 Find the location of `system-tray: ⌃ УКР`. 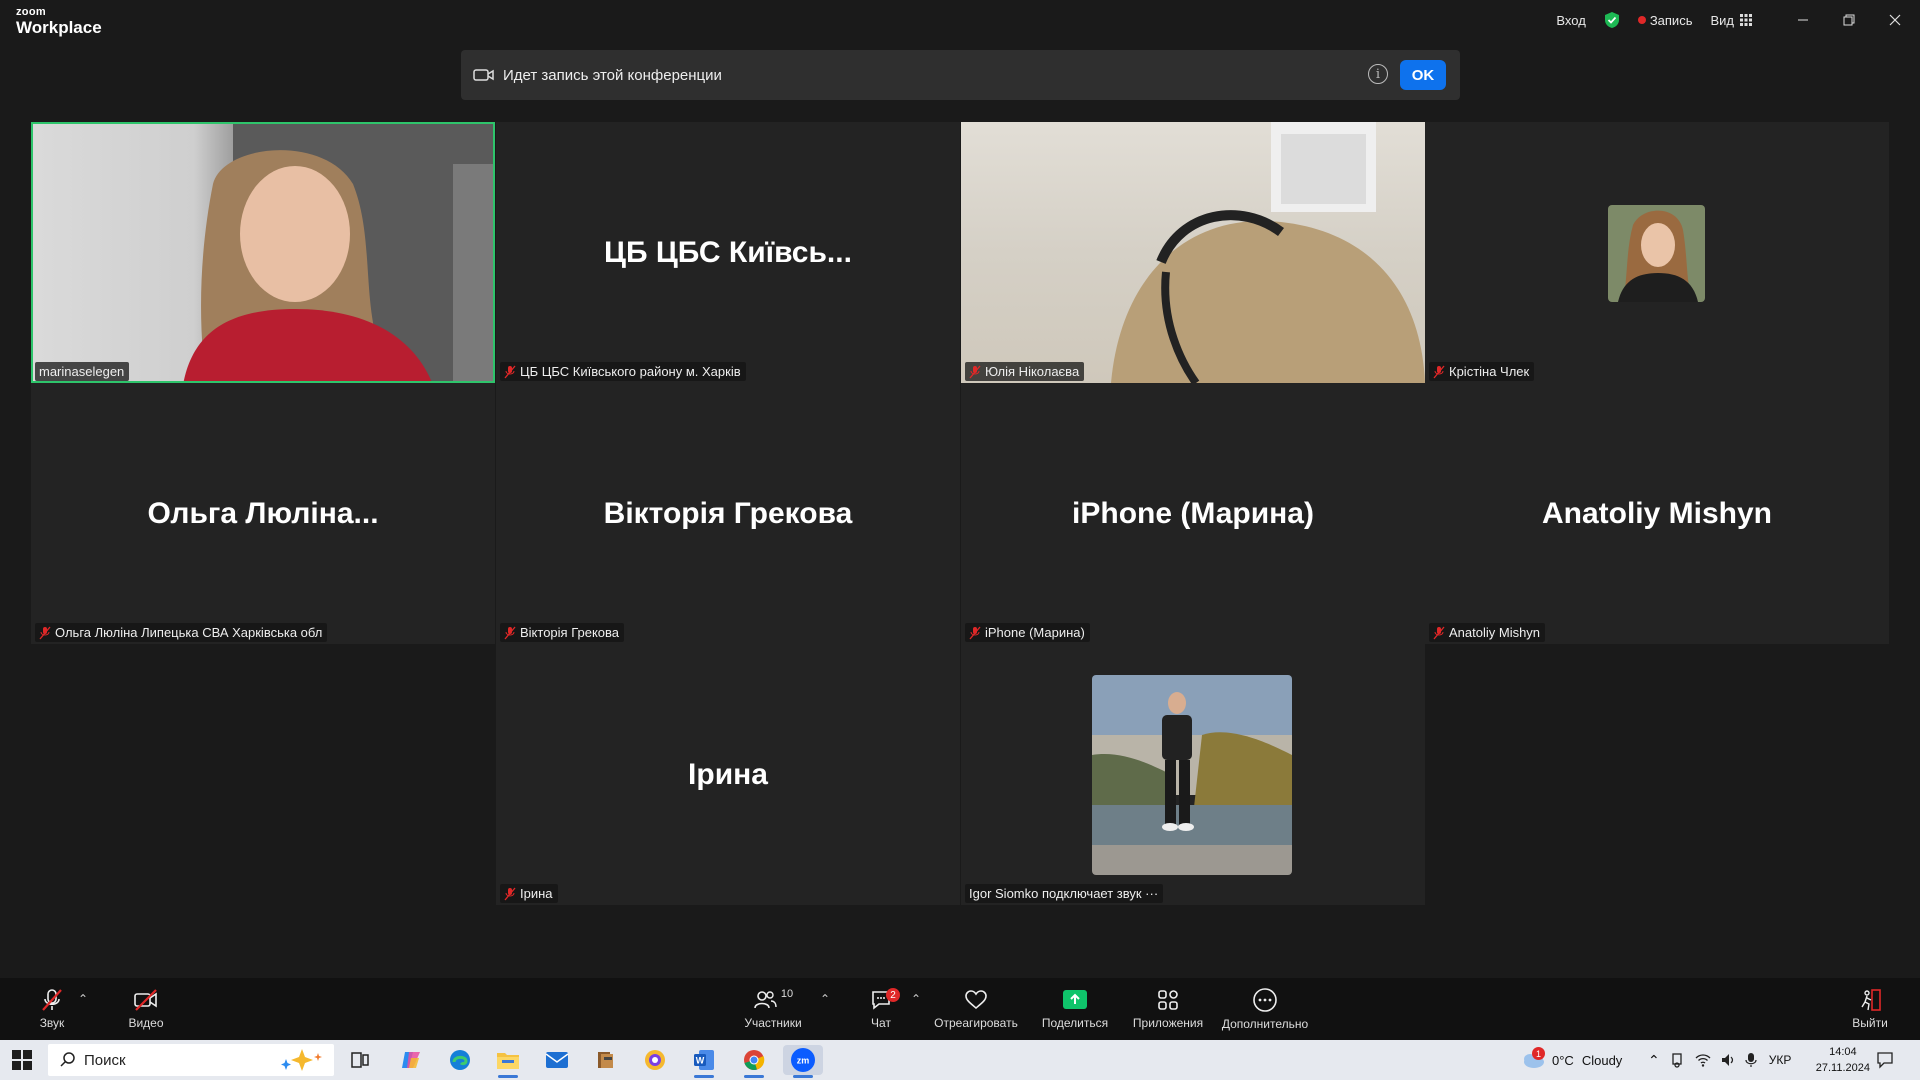

system-tray: ⌃ УКР is located at coordinates (1719, 1060).